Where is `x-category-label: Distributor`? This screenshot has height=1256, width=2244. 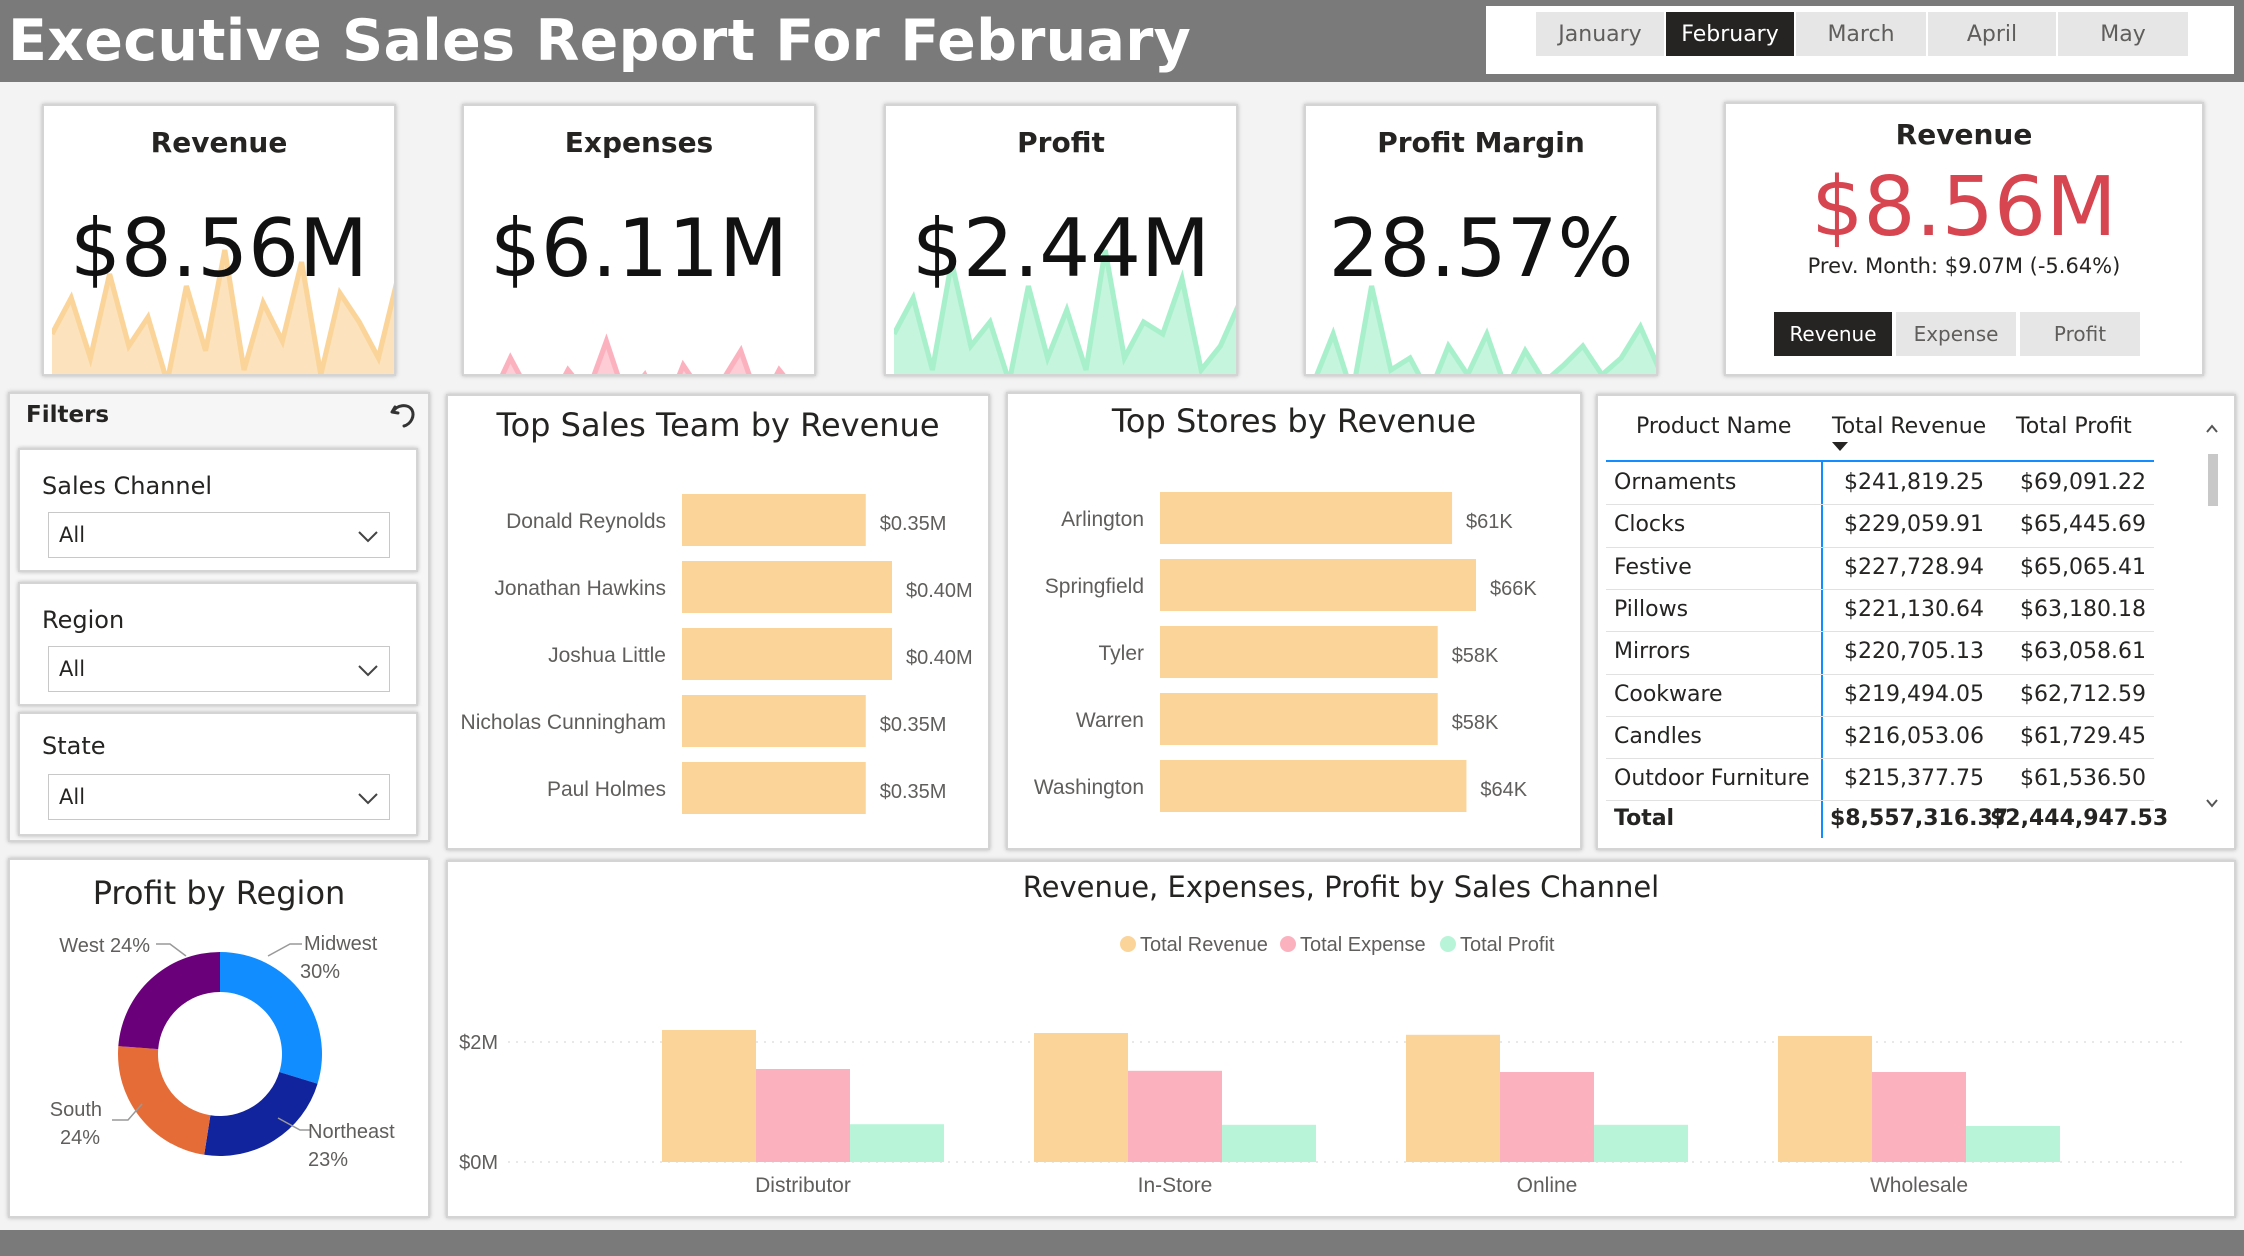 x-category-label: Distributor is located at coordinates (803, 1185).